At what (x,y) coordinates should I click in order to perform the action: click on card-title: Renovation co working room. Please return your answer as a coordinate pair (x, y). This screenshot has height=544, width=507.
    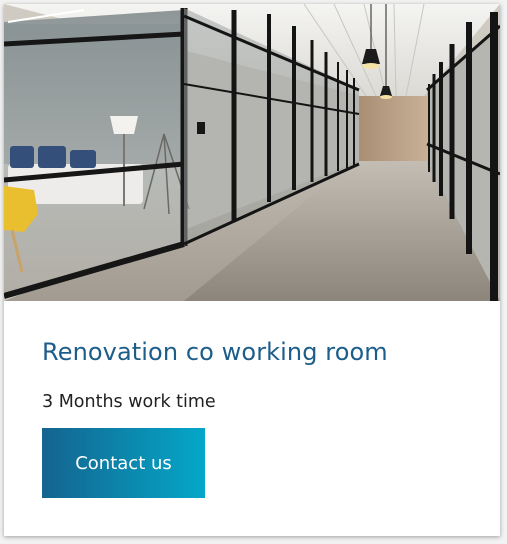
    Looking at the image, I should click on (215, 352).